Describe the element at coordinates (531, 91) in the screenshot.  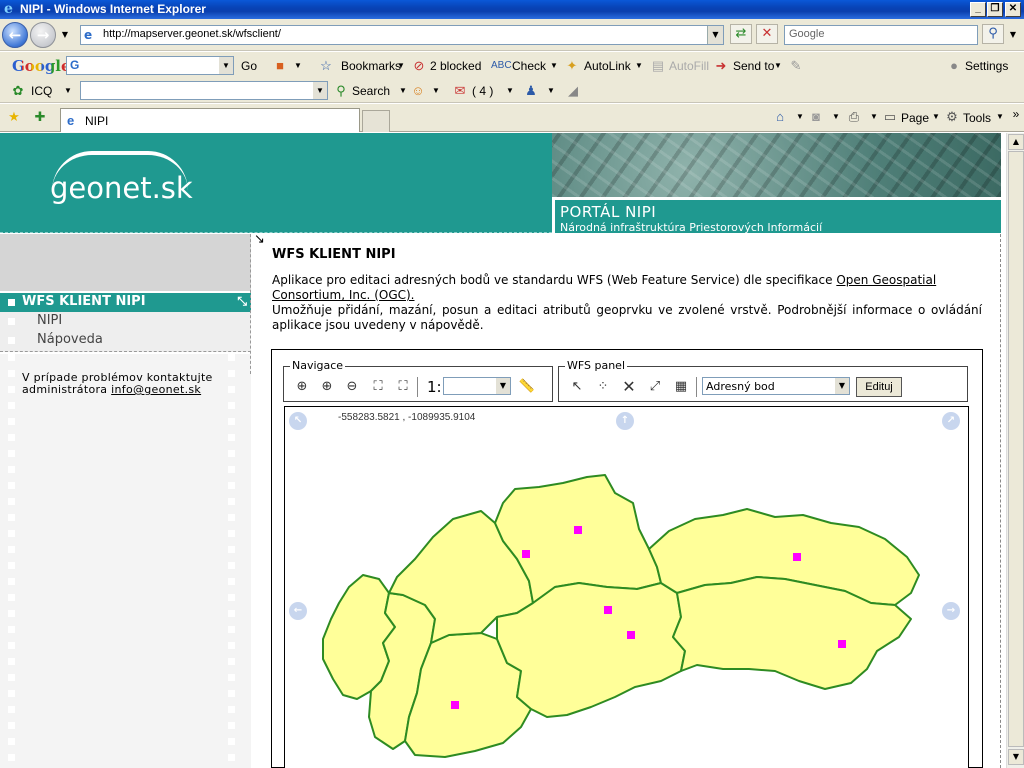
I see `icq-user-icon: ♟` at that location.